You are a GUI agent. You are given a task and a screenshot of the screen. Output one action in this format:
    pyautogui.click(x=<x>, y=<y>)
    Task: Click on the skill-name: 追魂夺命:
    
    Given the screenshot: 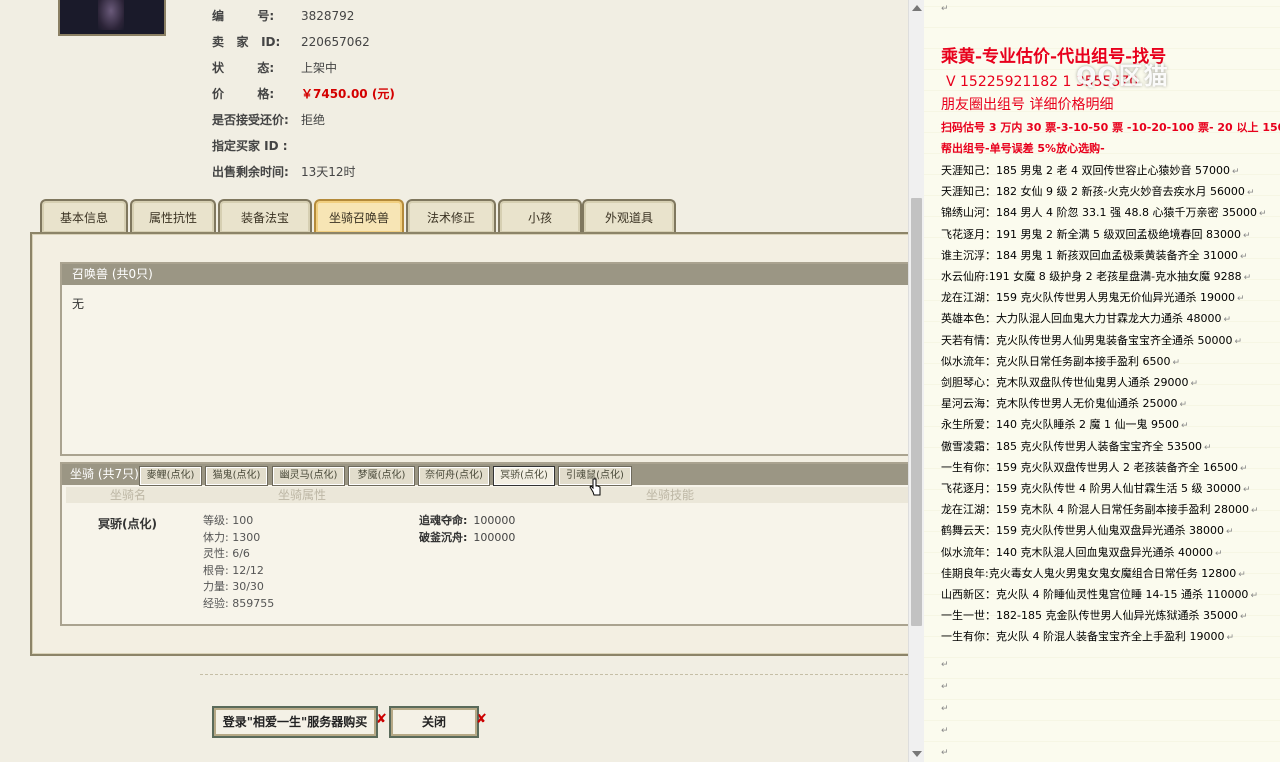 What is the action you would take?
    pyautogui.click(x=443, y=520)
    